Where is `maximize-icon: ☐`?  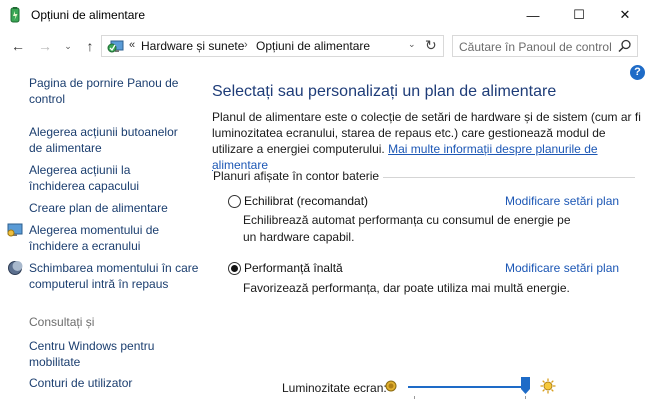
maximize-icon: ☐ is located at coordinates (579, 14).